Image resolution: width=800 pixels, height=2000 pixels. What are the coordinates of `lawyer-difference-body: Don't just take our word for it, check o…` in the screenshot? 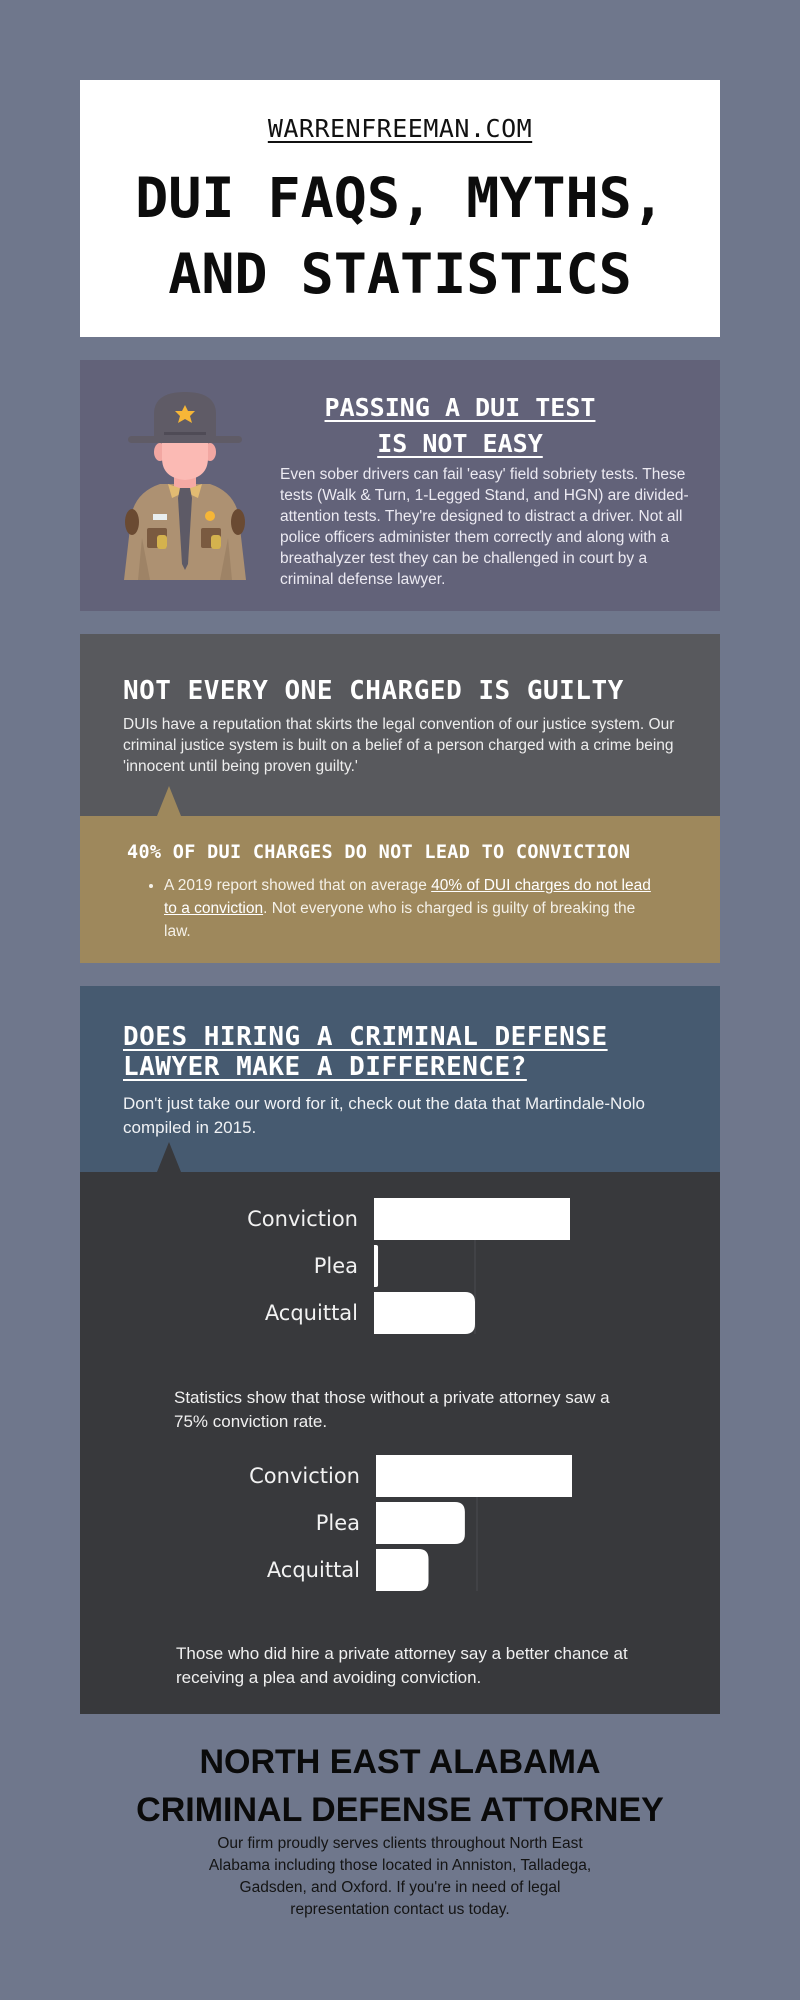 It's located at (384, 1115).